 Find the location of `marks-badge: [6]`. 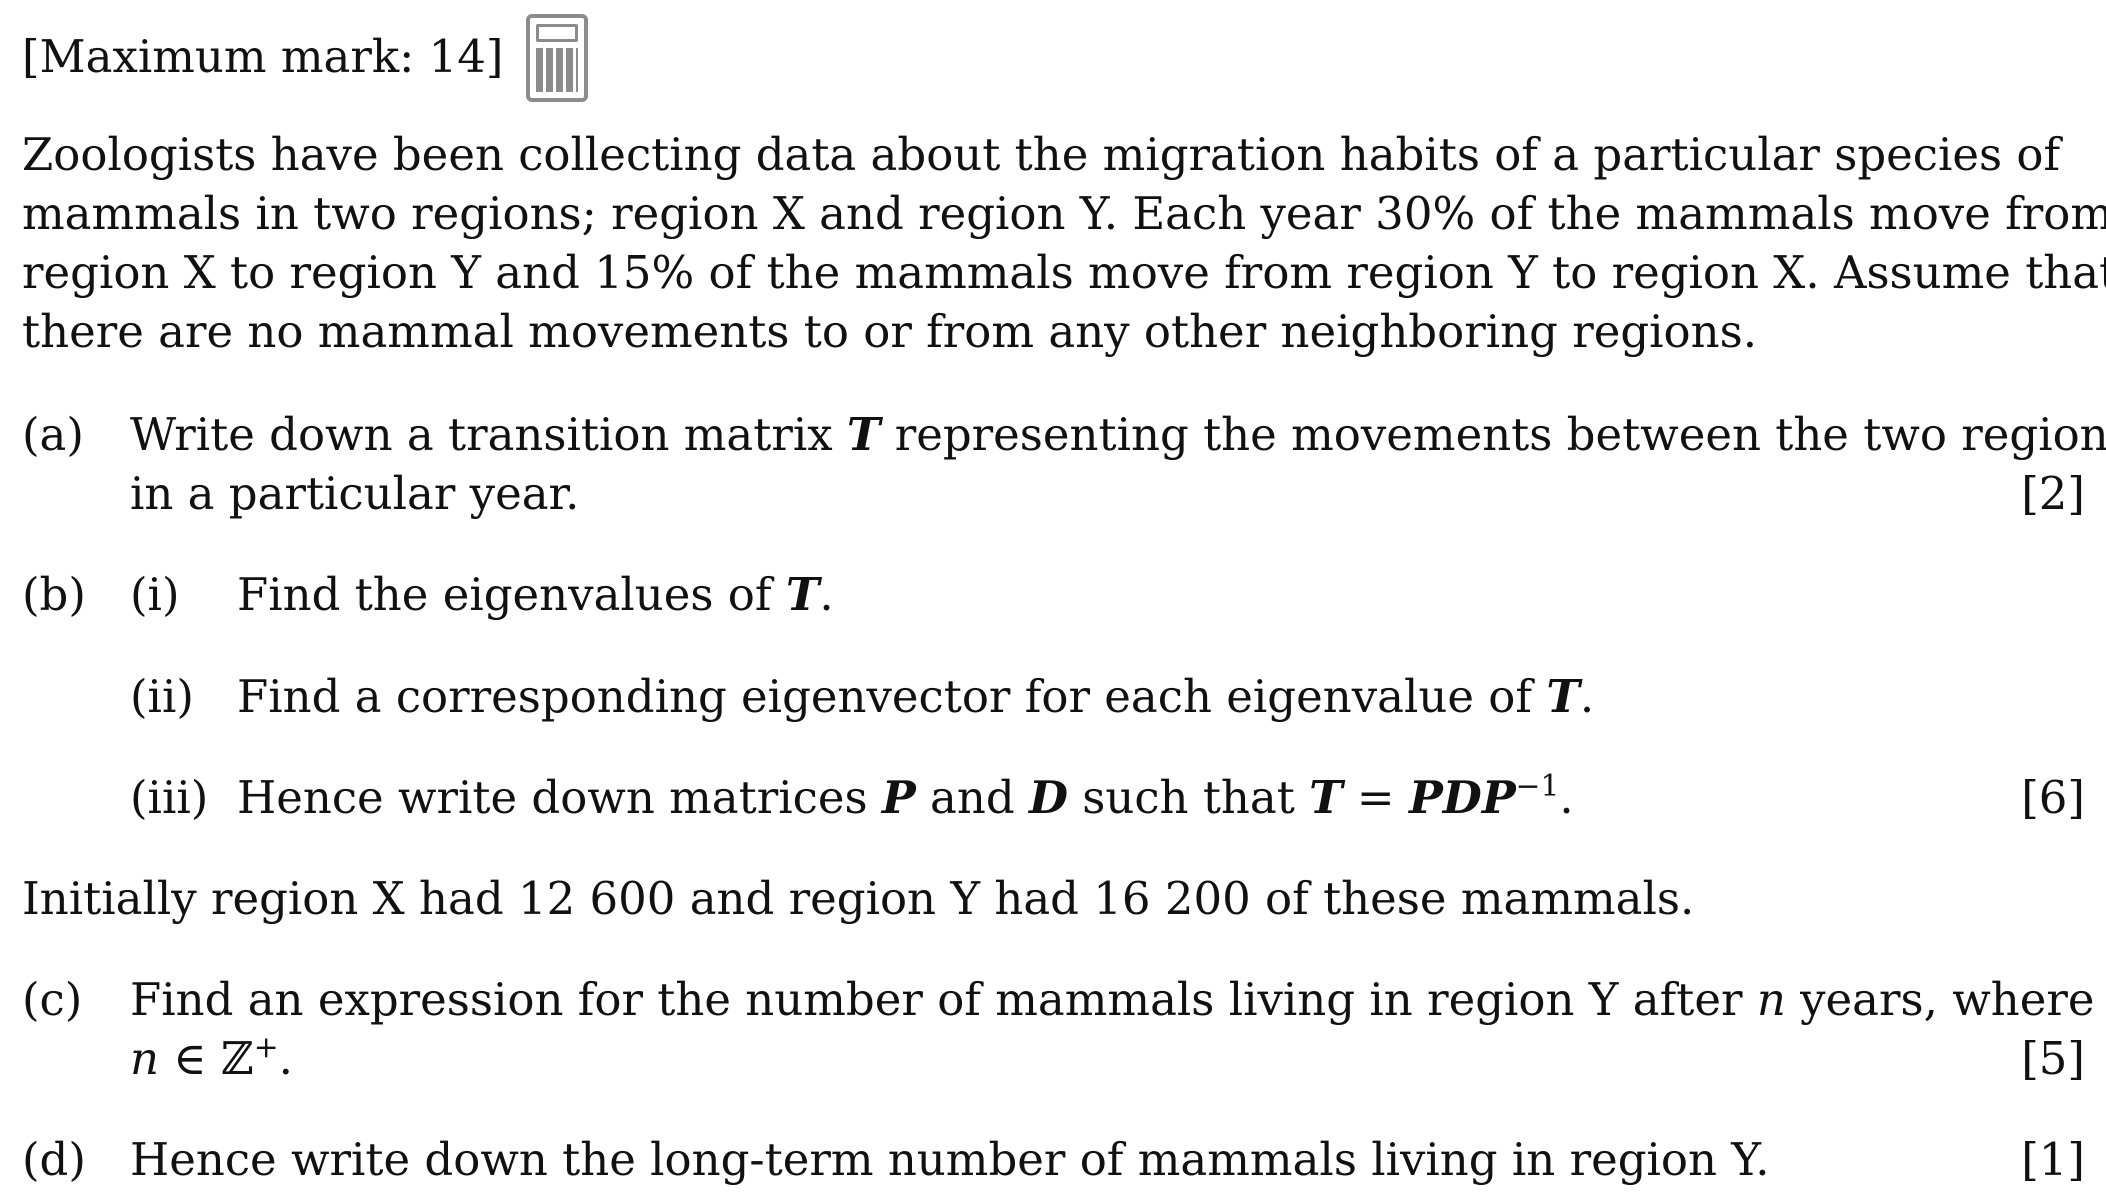

marks-badge: [6] is located at coordinates (2053, 797).